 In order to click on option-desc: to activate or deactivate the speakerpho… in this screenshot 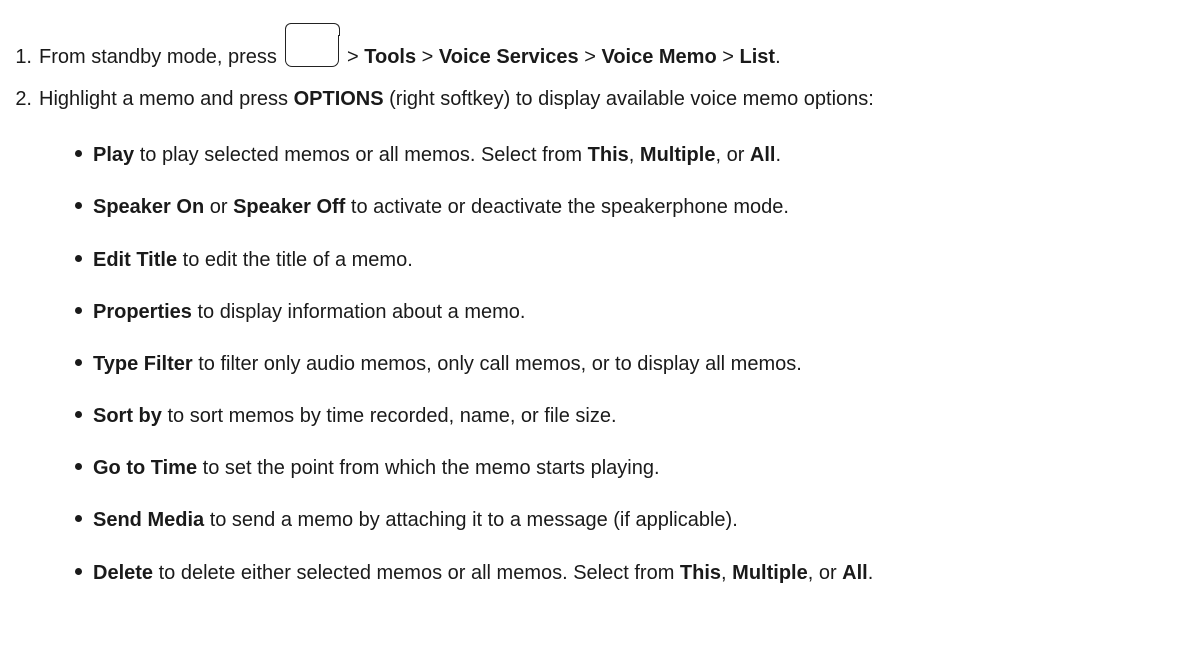, I will do `click(567, 207)`.